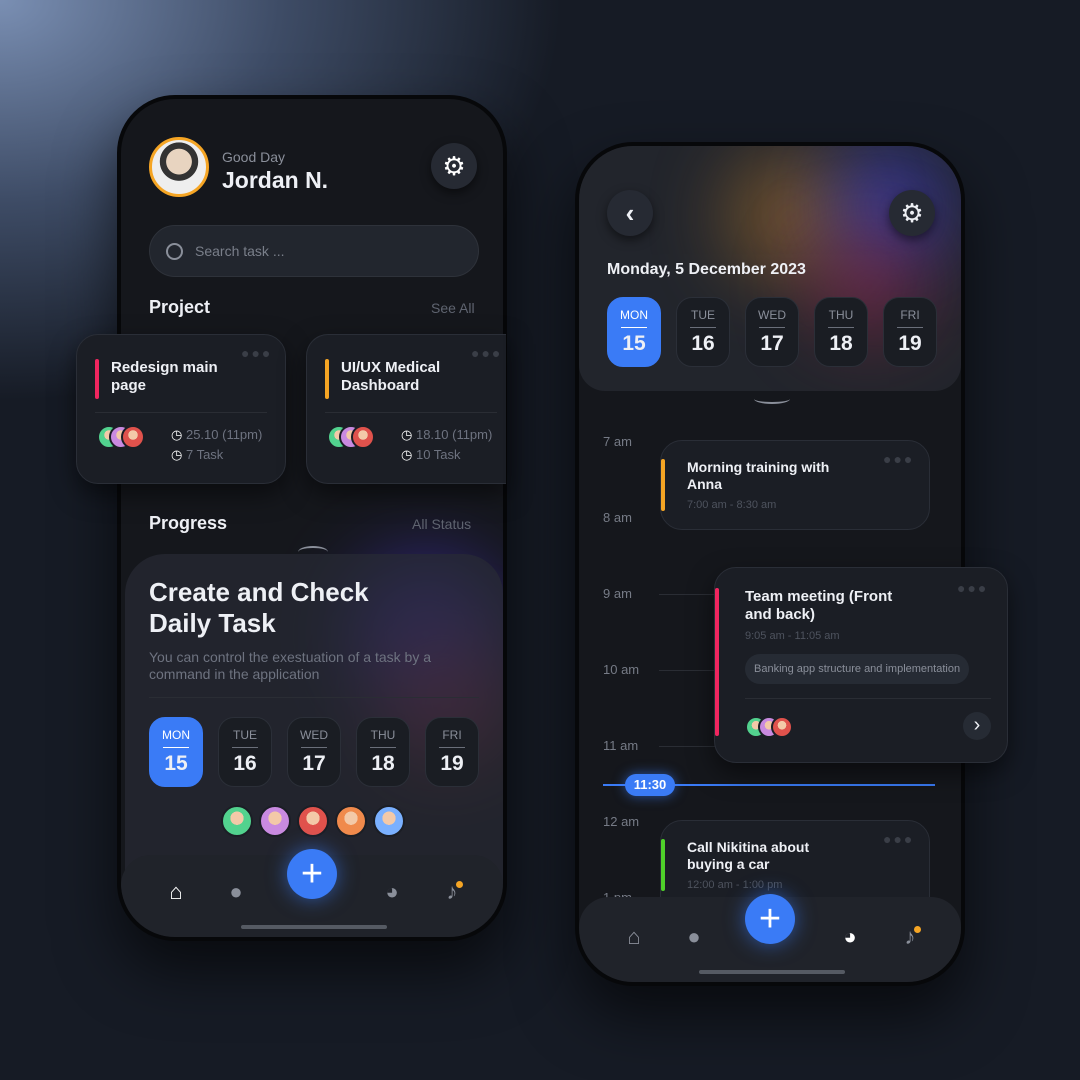  What do you see at coordinates (748, 855) in the screenshot?
I see `event-title: Call Nikitina about buying a car` at bounding box center [748, 855].